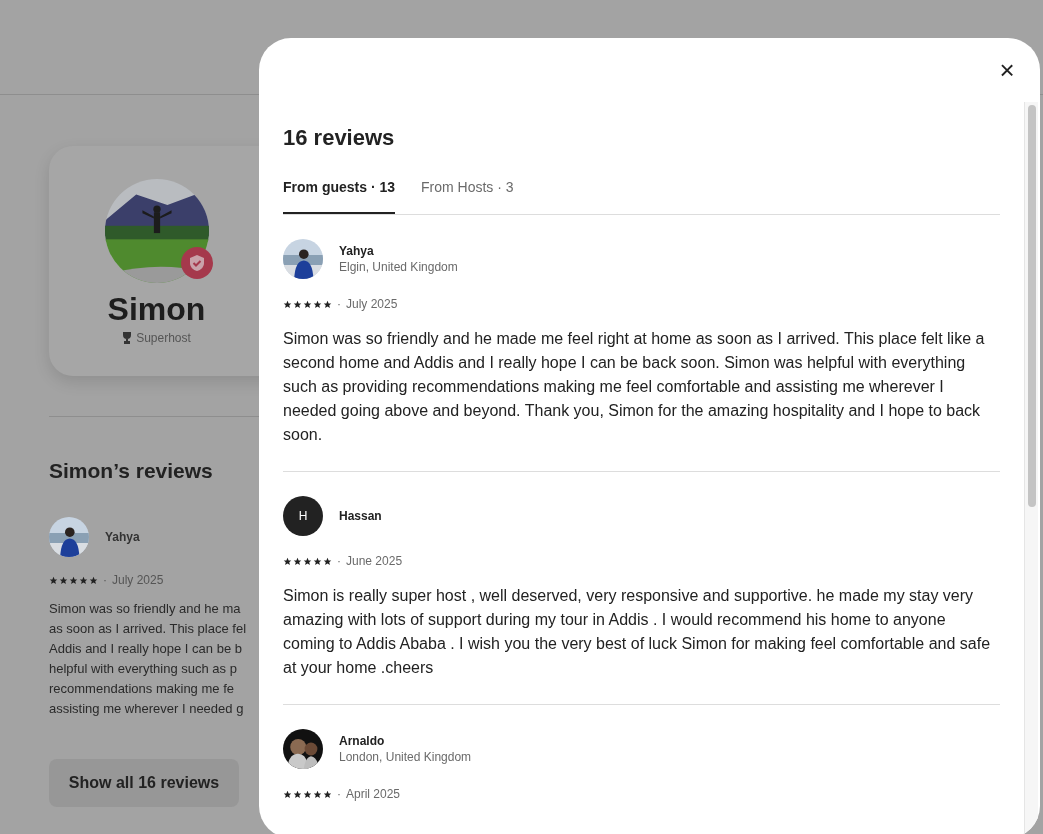 The width and height of the screenshot is (1043, 834). I want to click on close-button: ×, so click(1007, 70).